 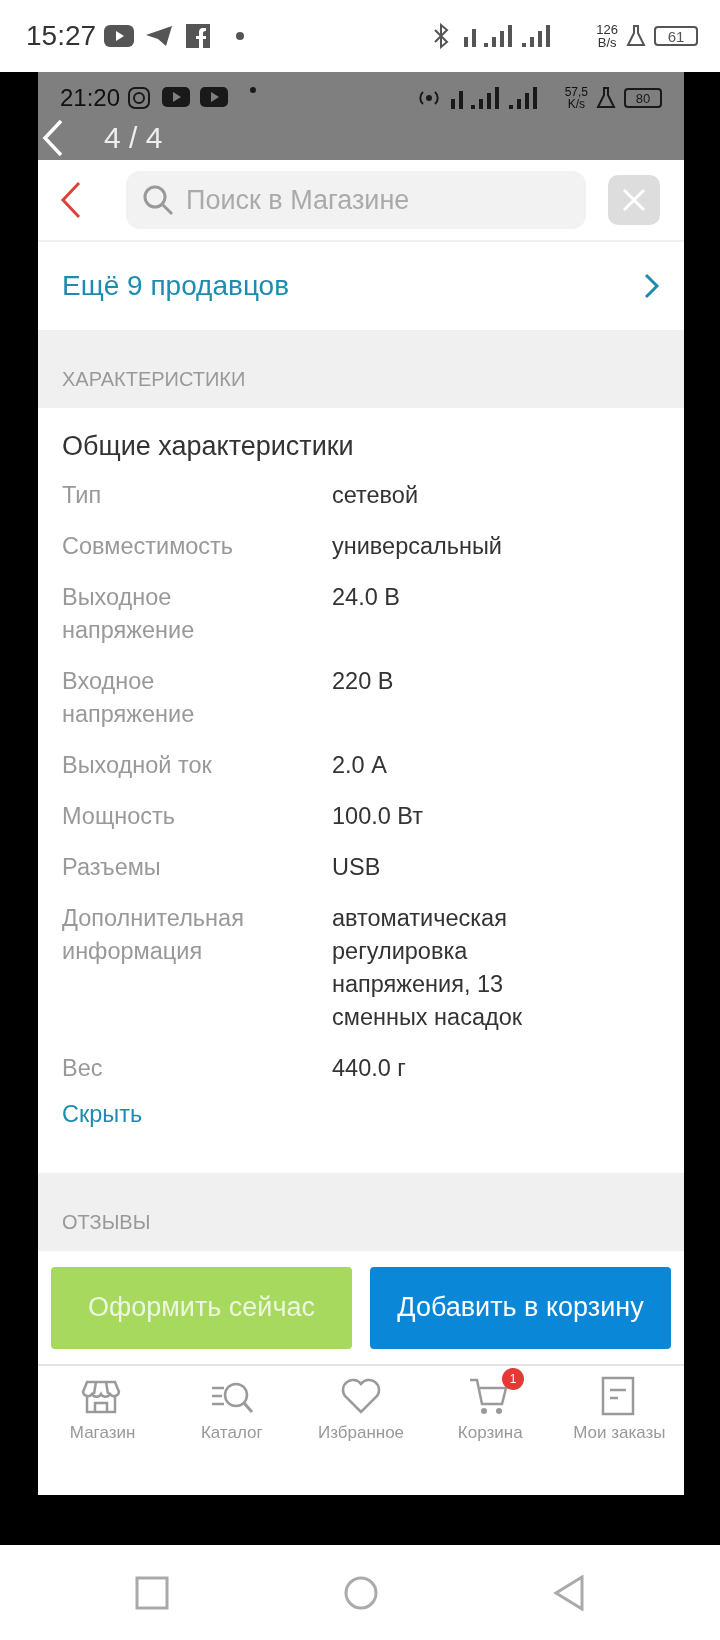 What do you see at coordinates (83, 1068) in the screenshot?
I see `spec-label: Вес` at bounding box center [83, 1068].